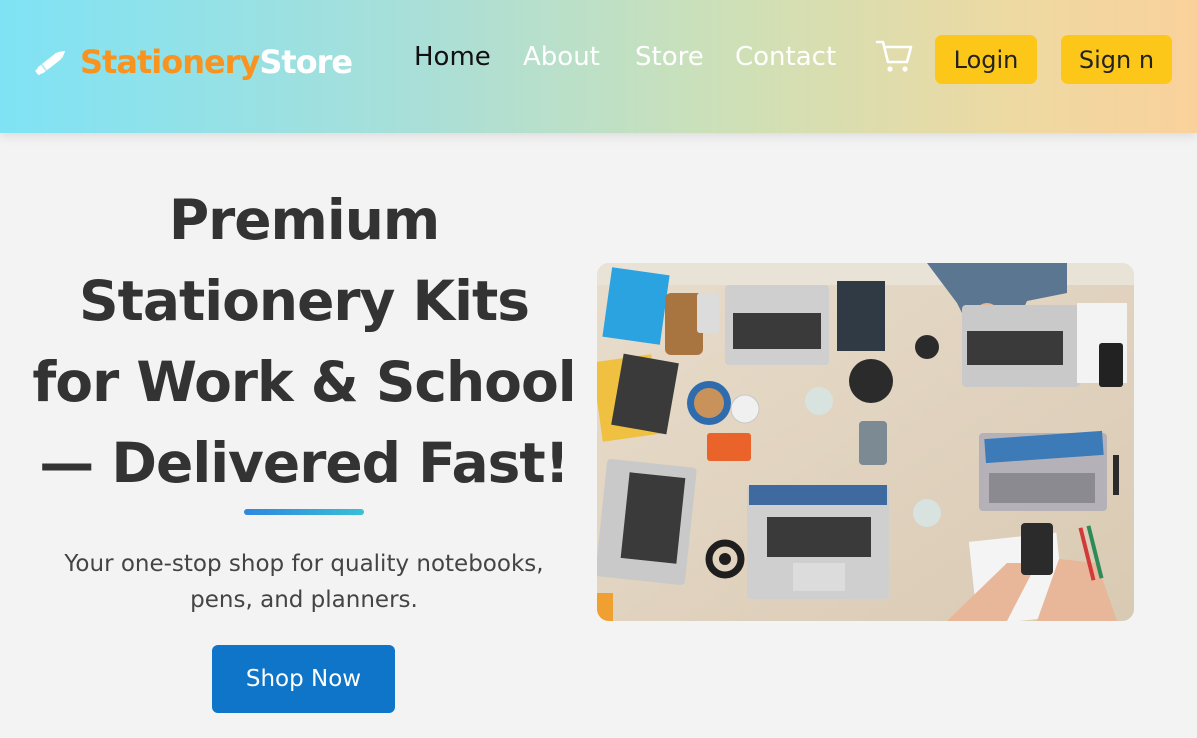 The image size is (1197, 738). What do you see at coordinates (669, 57) in the screenshot?
I see `nav-store: Store` at bounding box center [669, 57].